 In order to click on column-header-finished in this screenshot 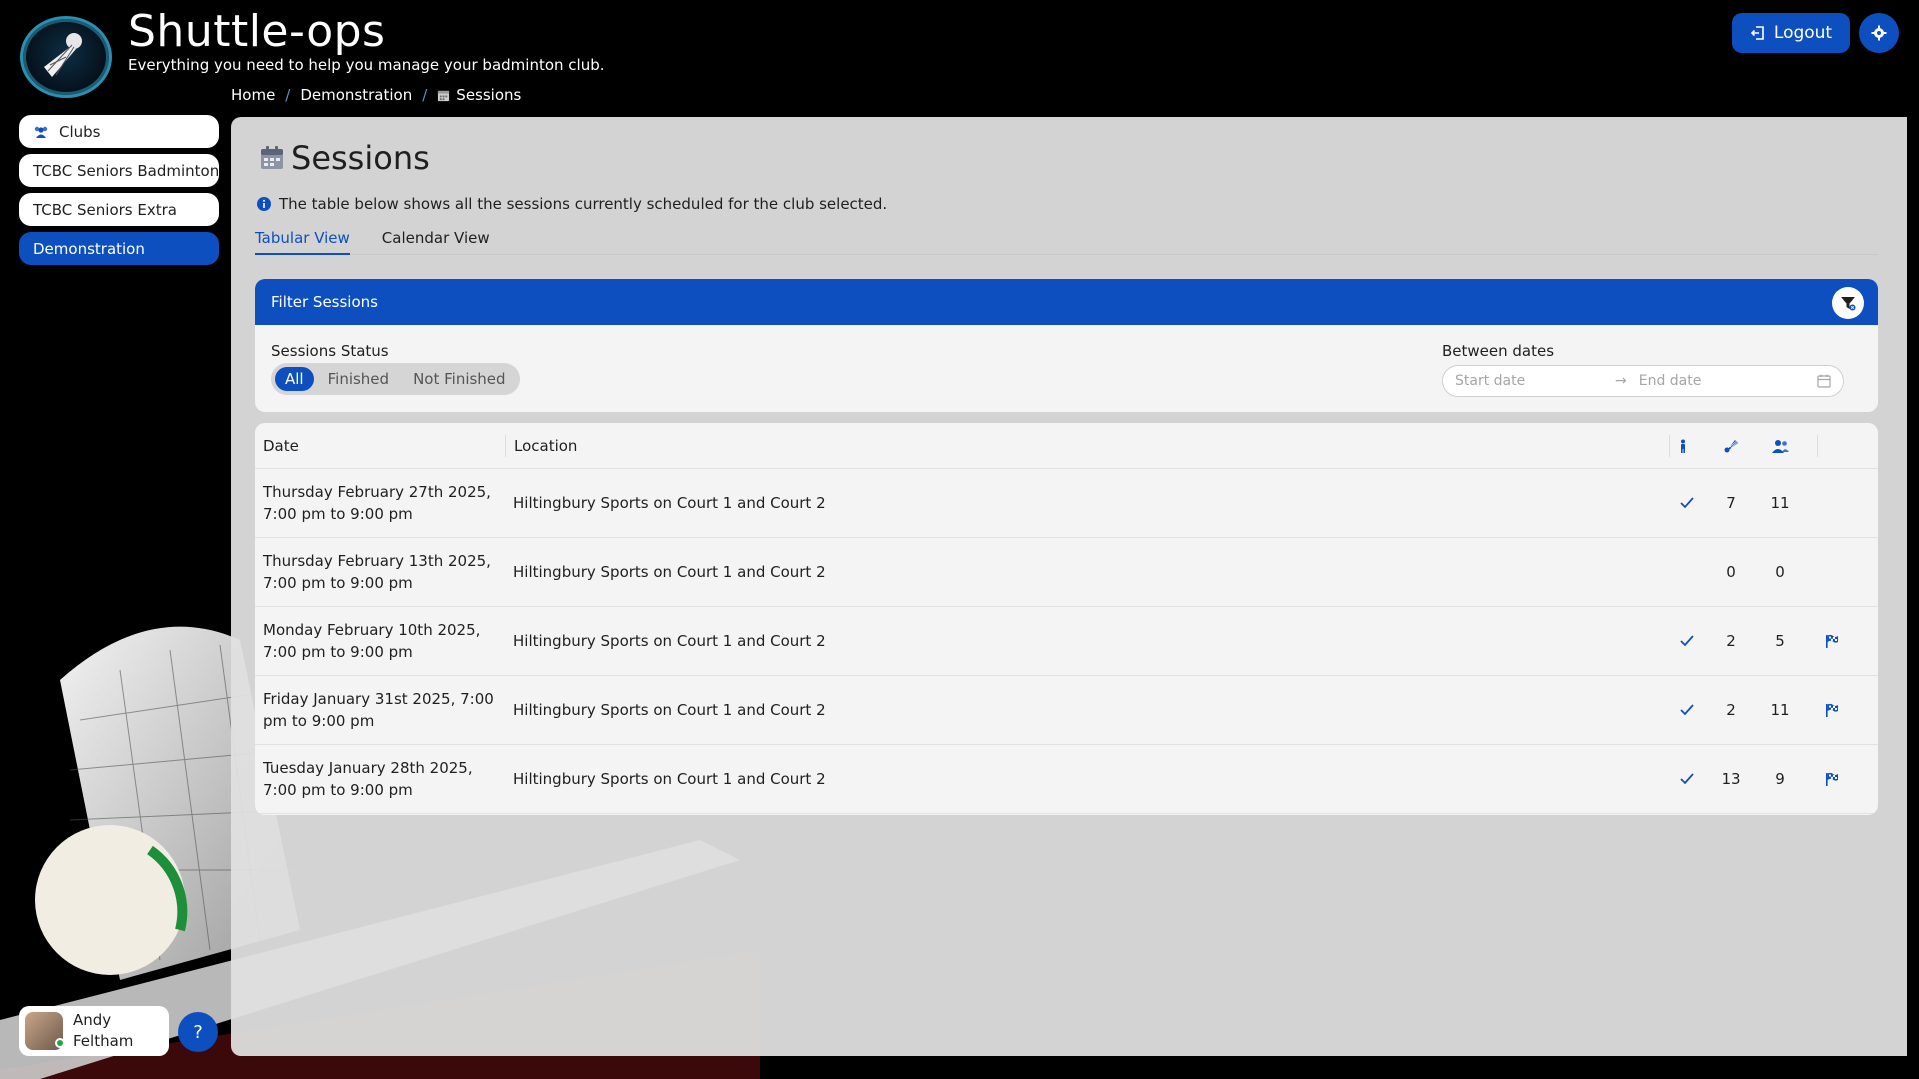, I will do `click(1682, 445)`.